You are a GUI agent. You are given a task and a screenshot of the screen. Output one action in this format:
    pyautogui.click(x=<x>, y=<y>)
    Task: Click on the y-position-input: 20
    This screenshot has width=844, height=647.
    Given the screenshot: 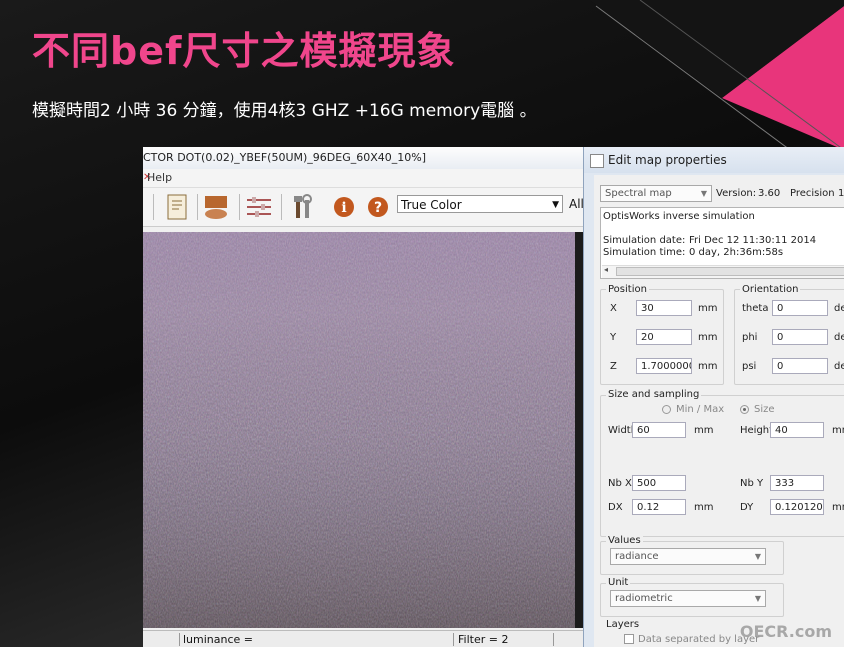 What is the action you would take?
    pyautogui.click(x=664, y=337)
    